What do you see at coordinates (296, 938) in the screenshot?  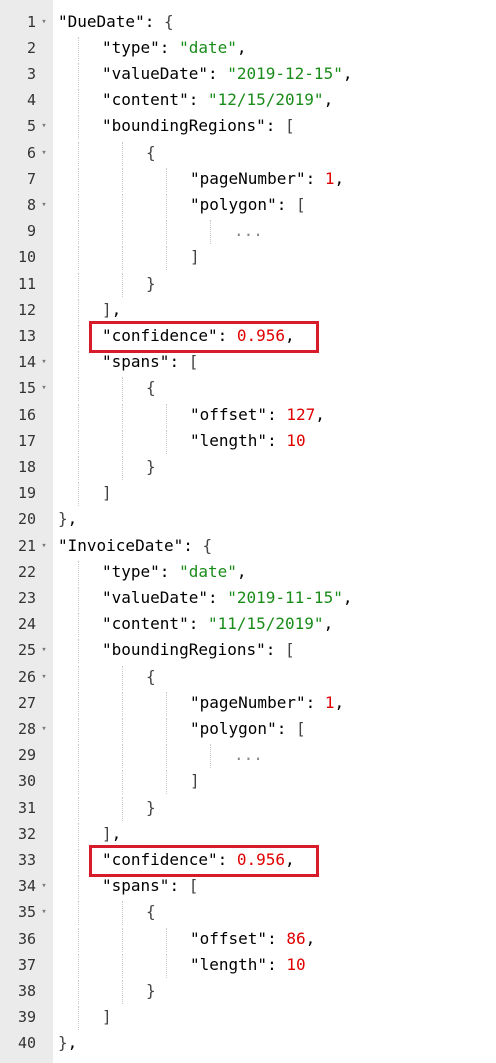 I see `json-number-value: 86` at bounding box center [296, 938].